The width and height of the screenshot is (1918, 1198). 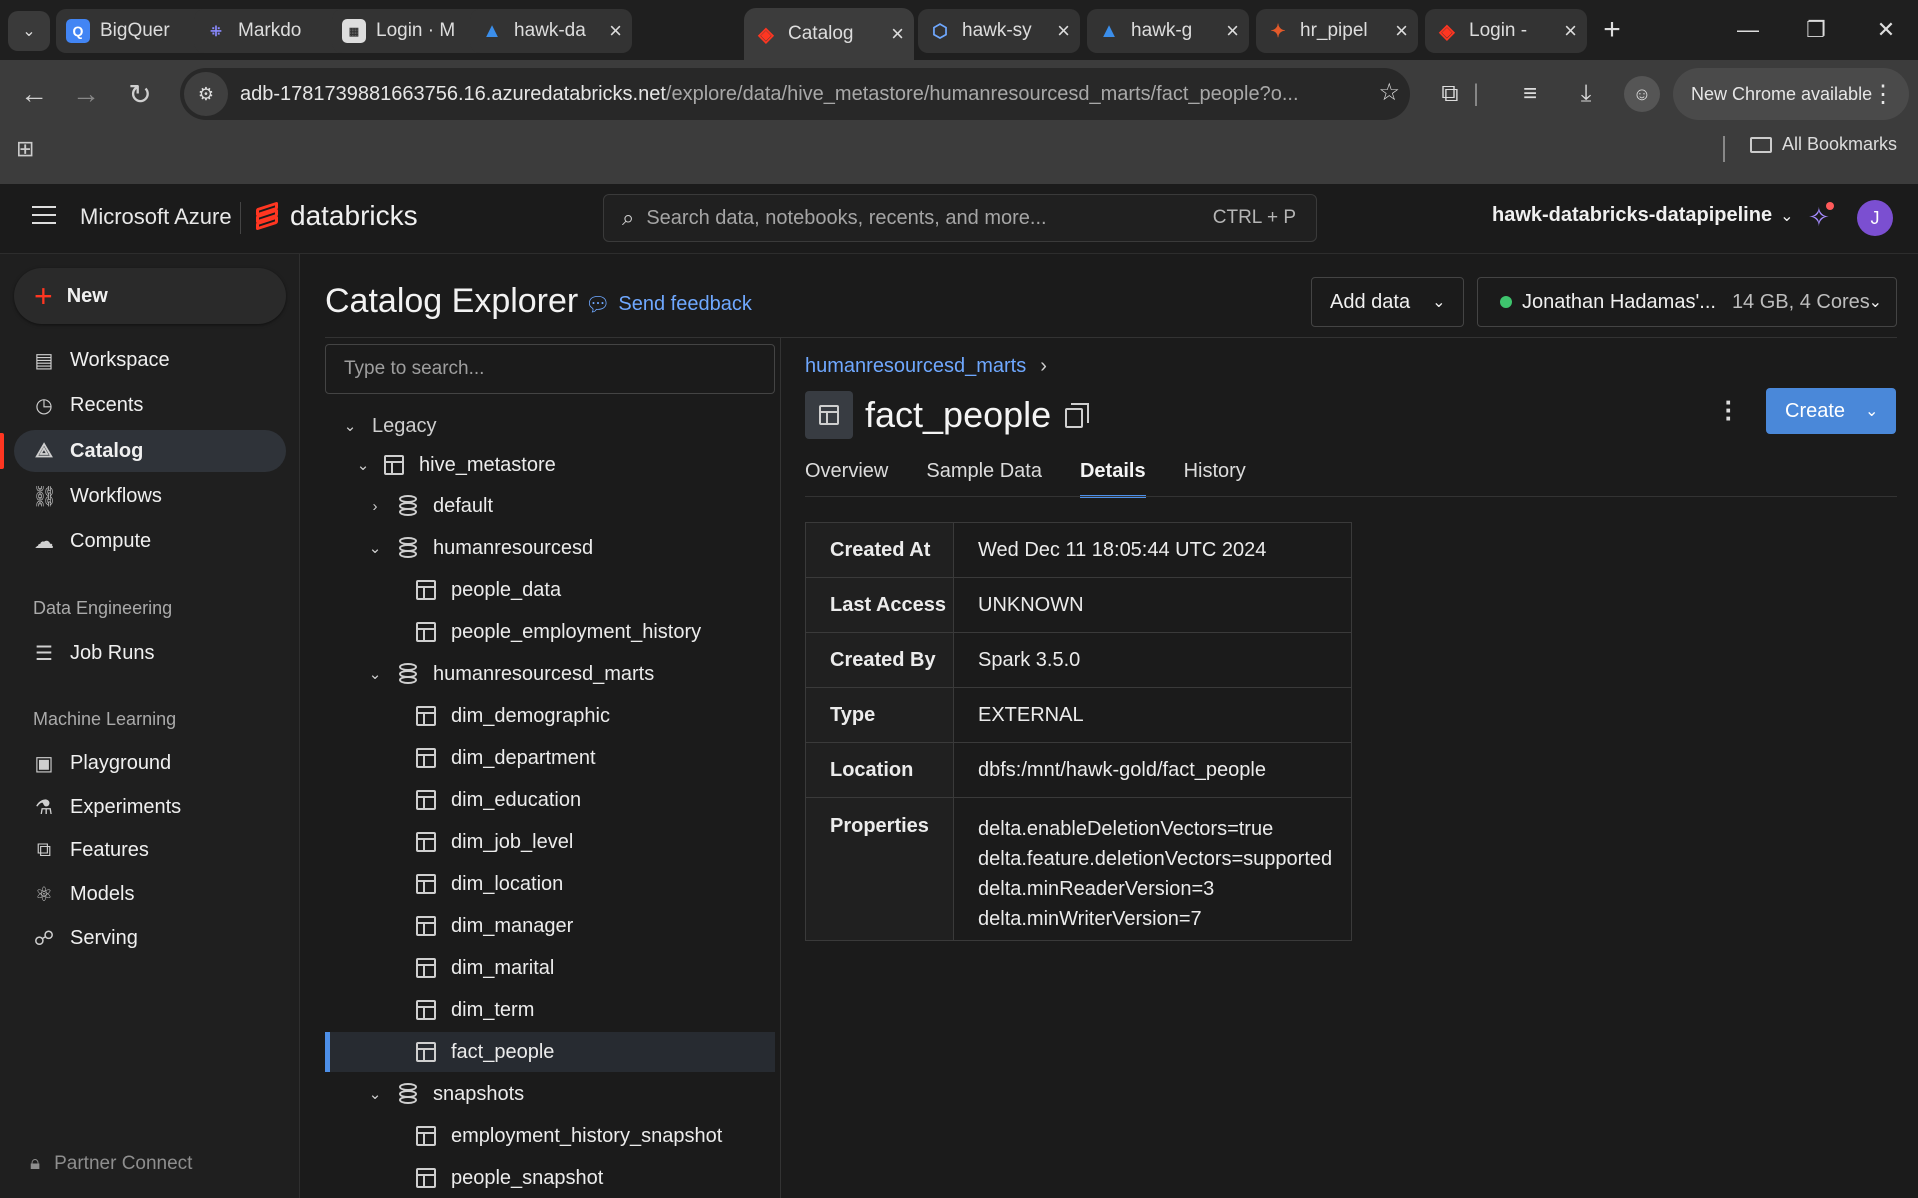 I want to click on tree-item-fact-people: fact_people, so click(x=550, y=1052).